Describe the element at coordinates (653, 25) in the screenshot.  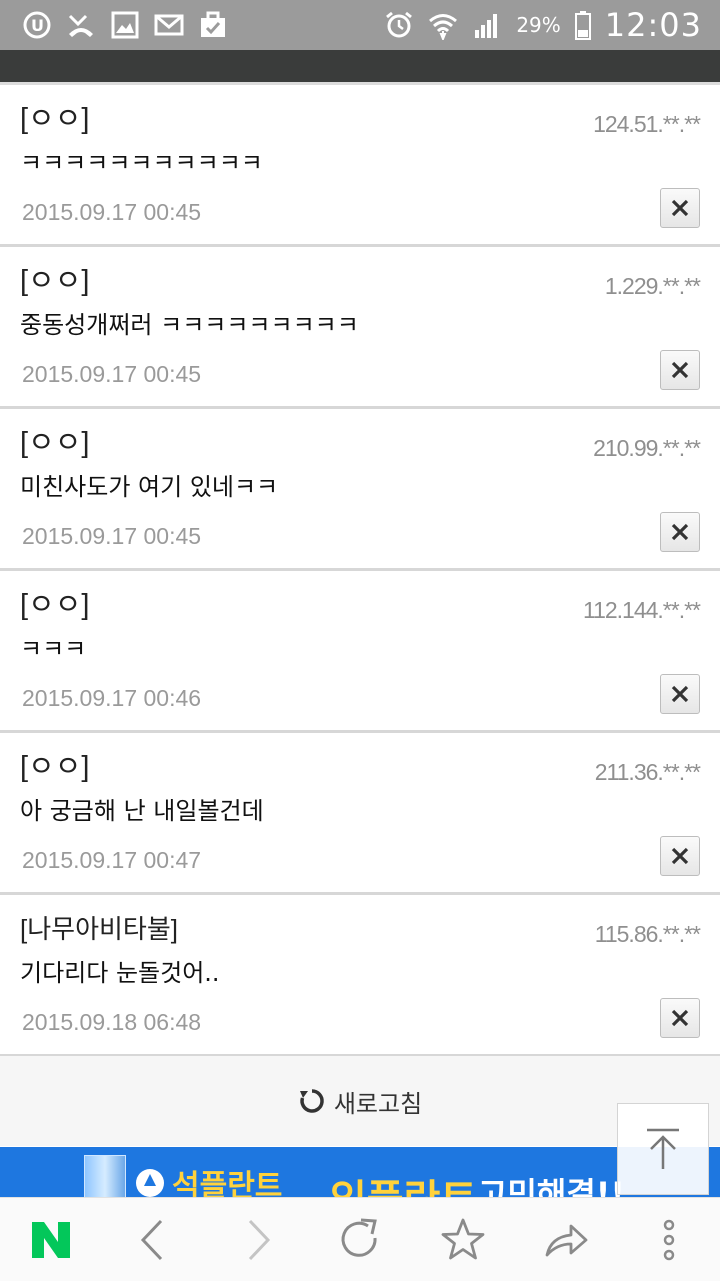
I see `clock: 12:03` at that location.